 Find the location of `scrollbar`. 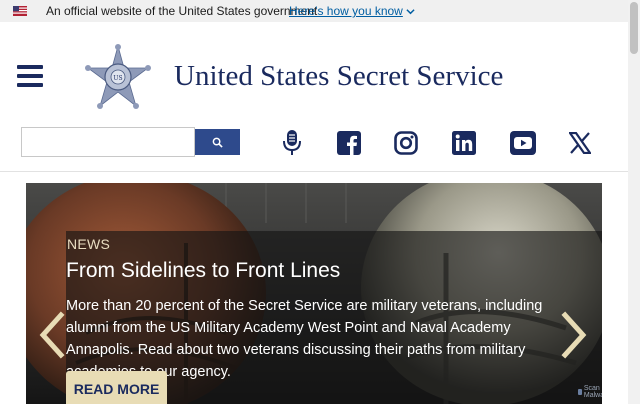

scrollbar is located at coordinates (634, 202).